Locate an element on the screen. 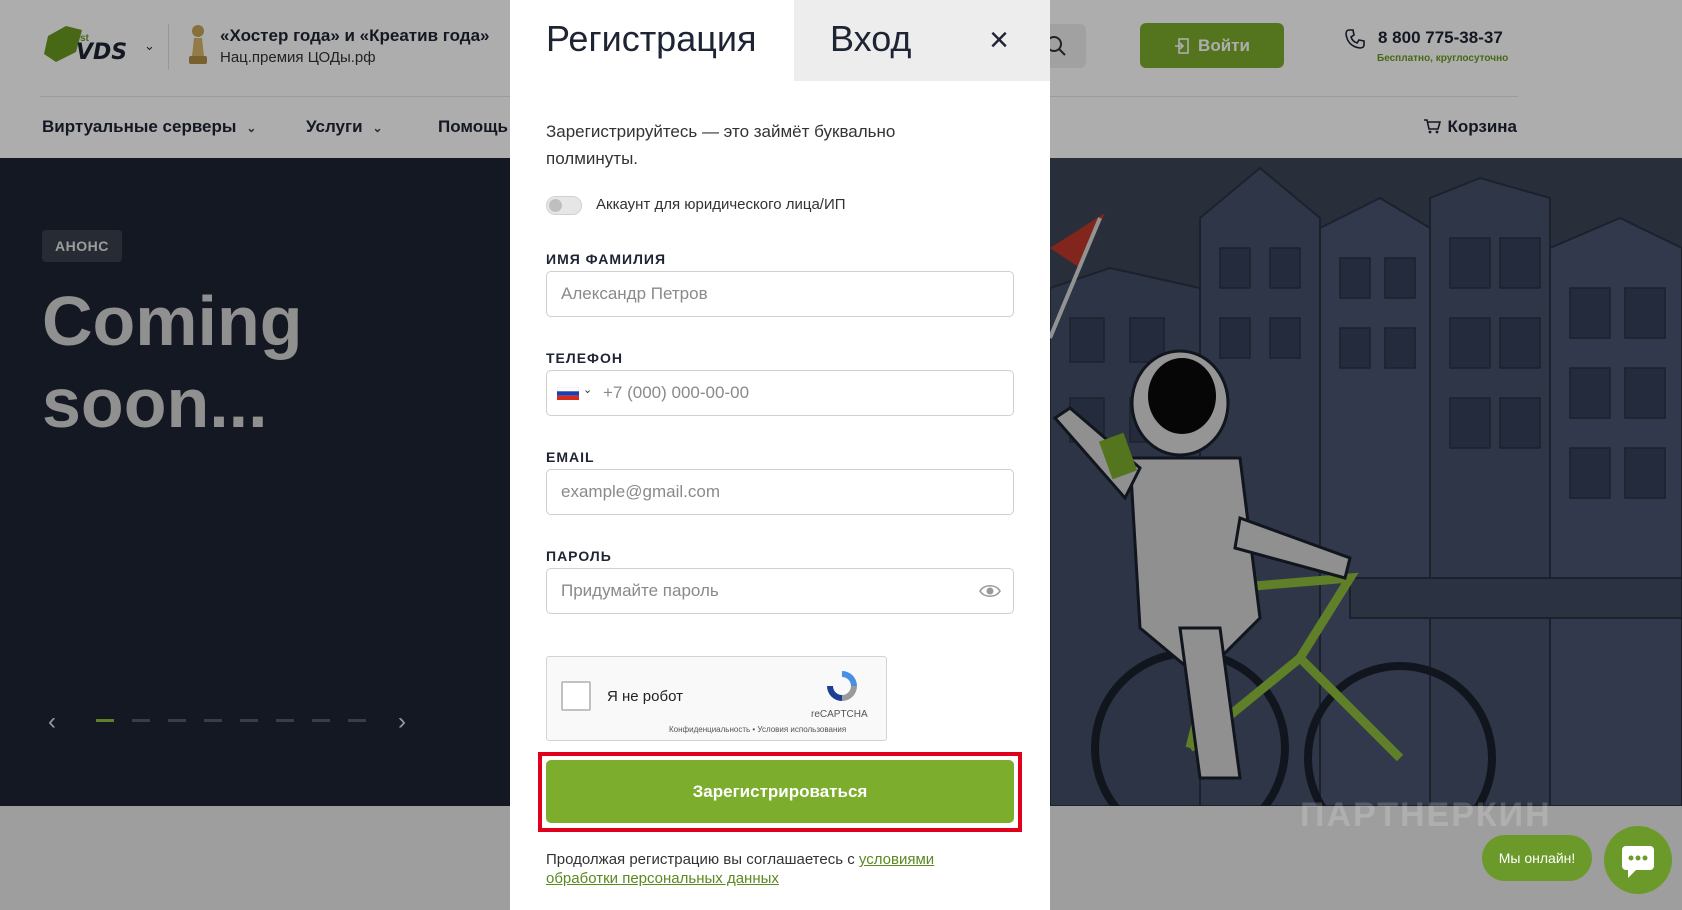 This screenshot has height=910, width=1682. recaptcha-brand: reCAPTCHA is located at coordinates (839, 714).